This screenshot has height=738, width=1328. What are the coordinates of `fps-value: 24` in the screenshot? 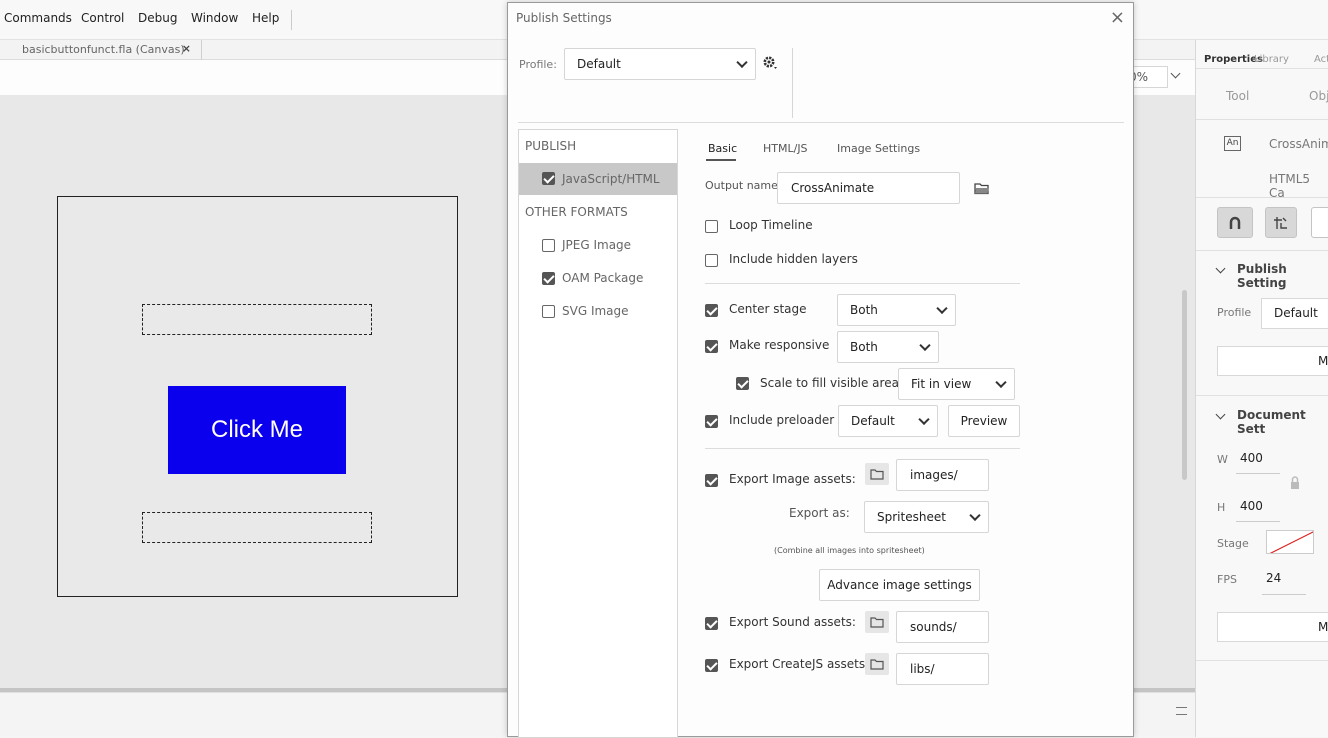 It's located at (1273, 578).